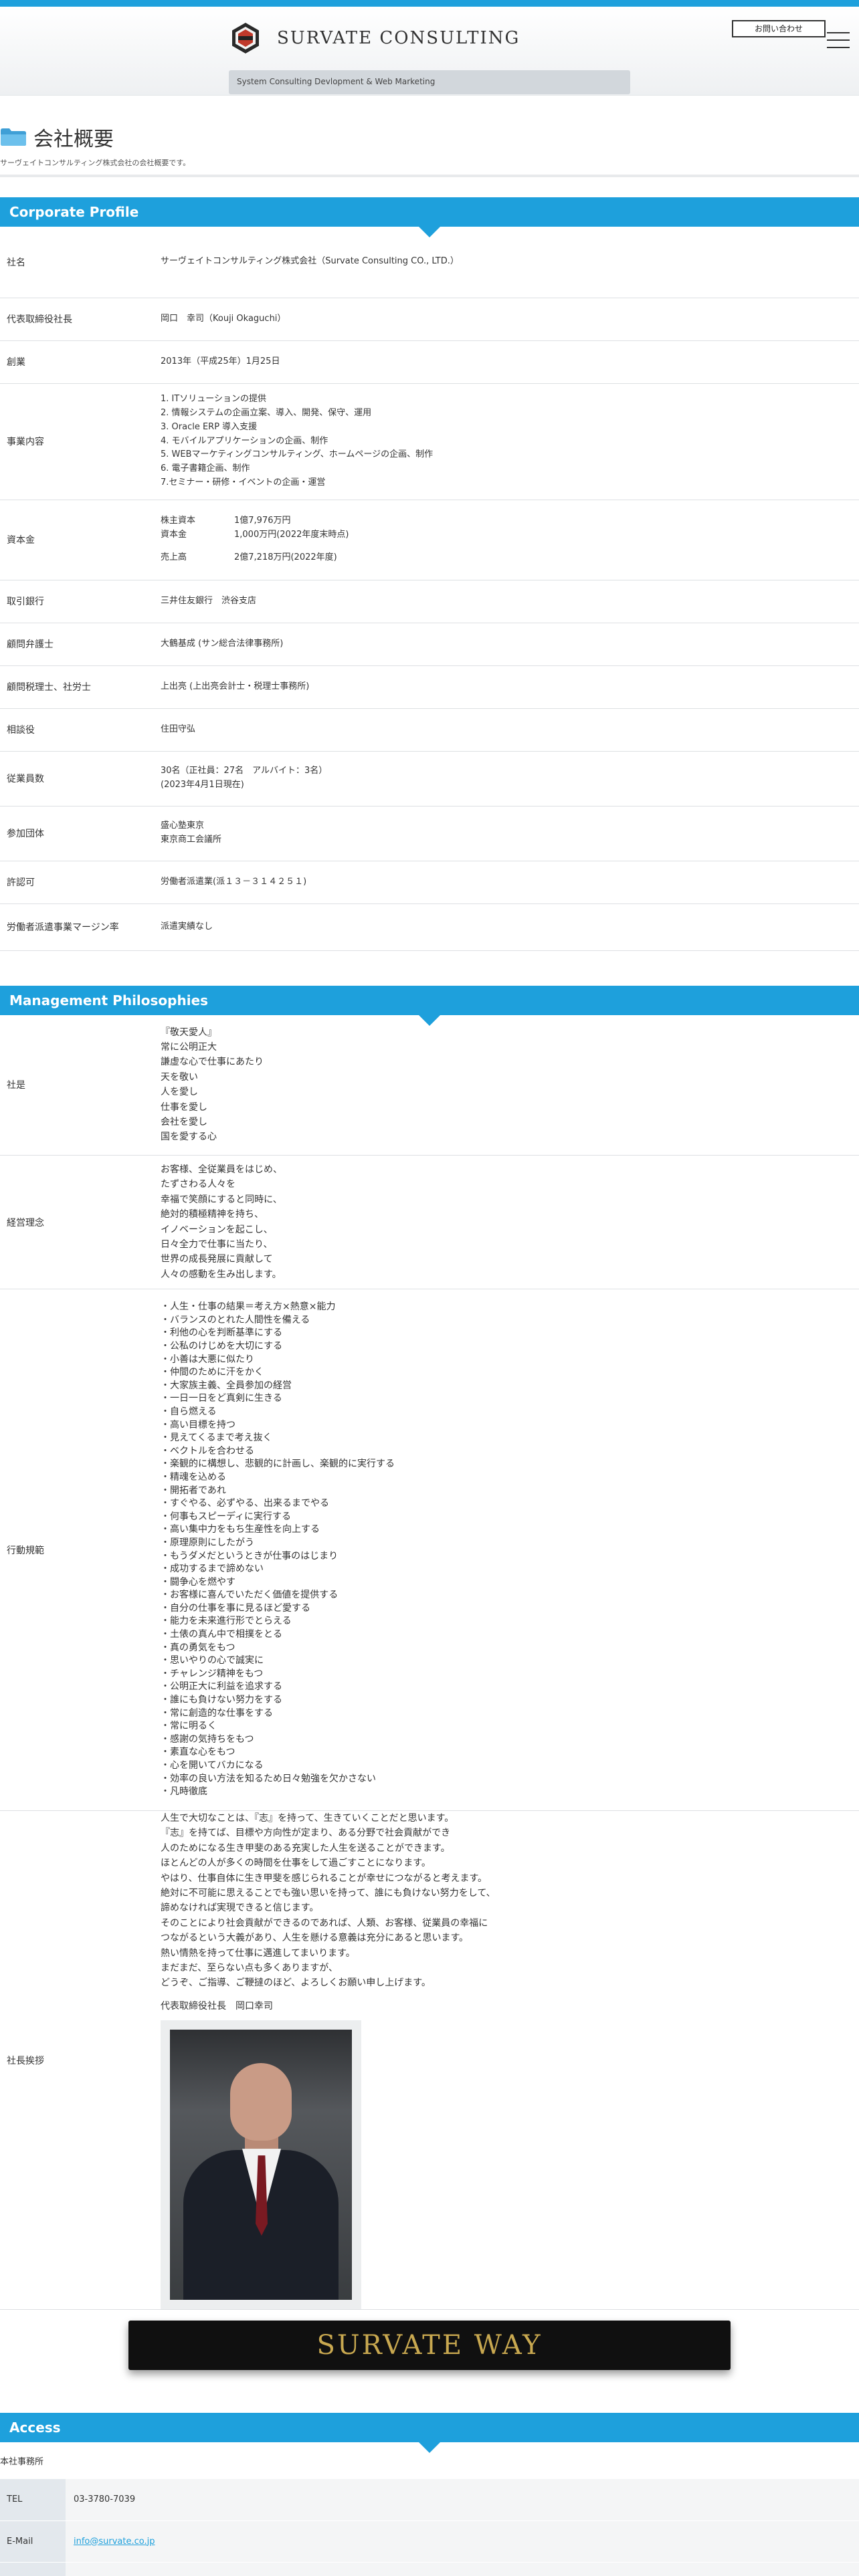 Image resolution: width=859 pixels, height=2576 pixels. I want to click on text-line: ・常に創造的な仕事をする, so click(217, 1713).